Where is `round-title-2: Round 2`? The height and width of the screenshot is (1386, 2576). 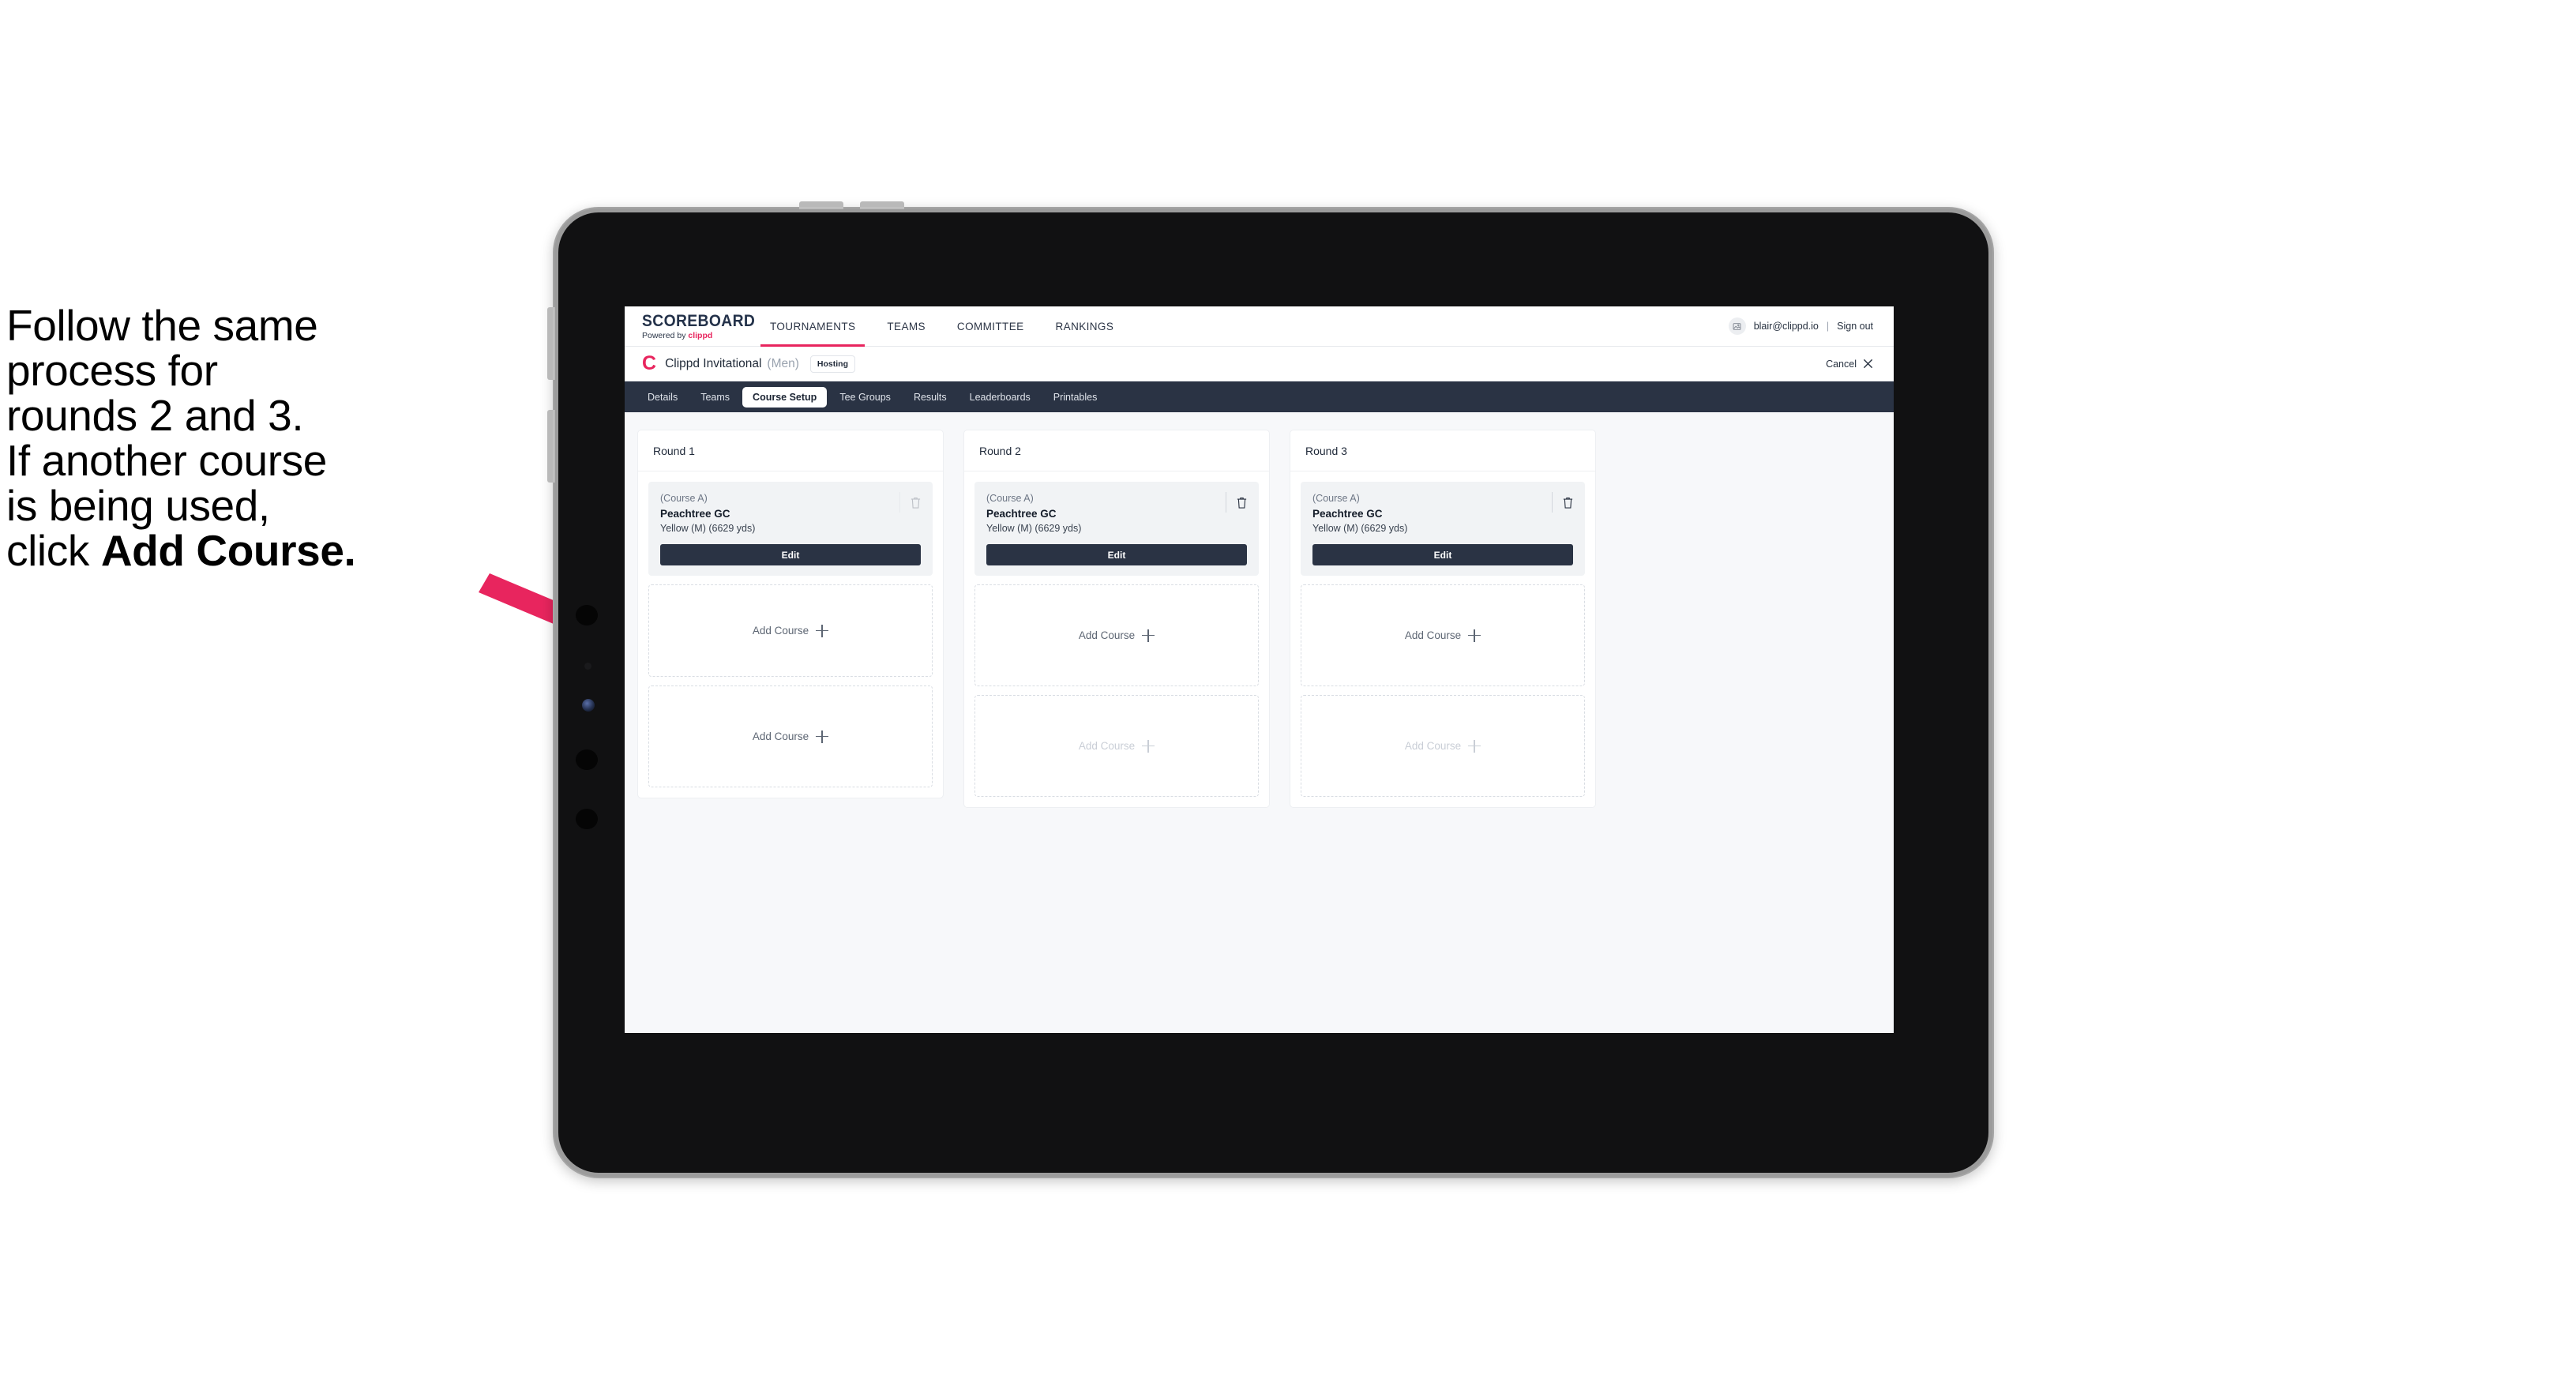 round-title-2: Round 2 is located at coordinates (1000, 450).